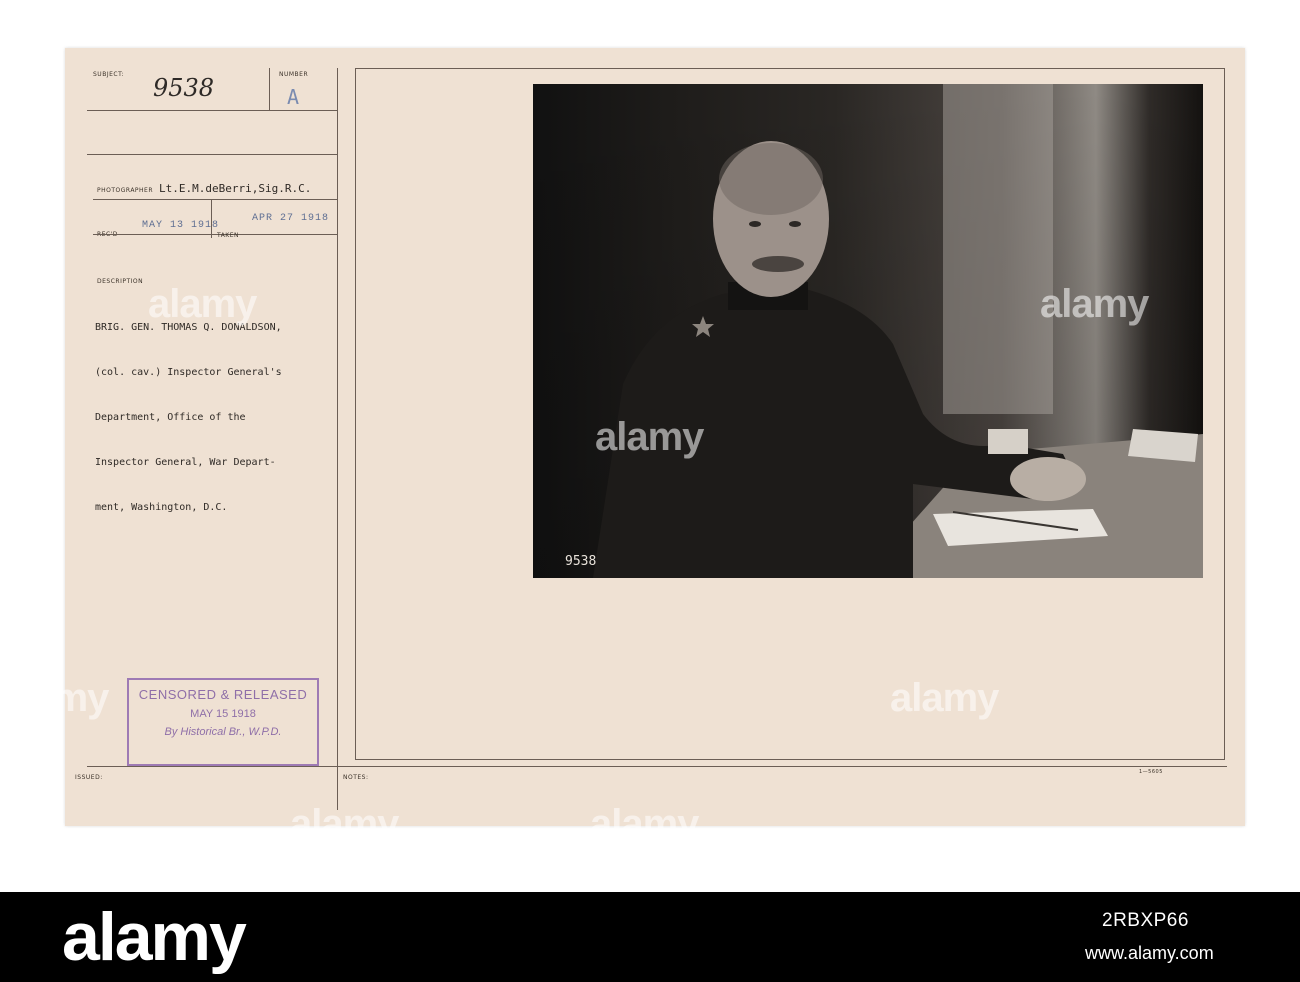 The image size is (1300, 982). Describe the element at coordinates (235, 188) in the screenshot. I see `photographer-value: Lt.E.M.deBerri,Sig.R.C.` at that location.